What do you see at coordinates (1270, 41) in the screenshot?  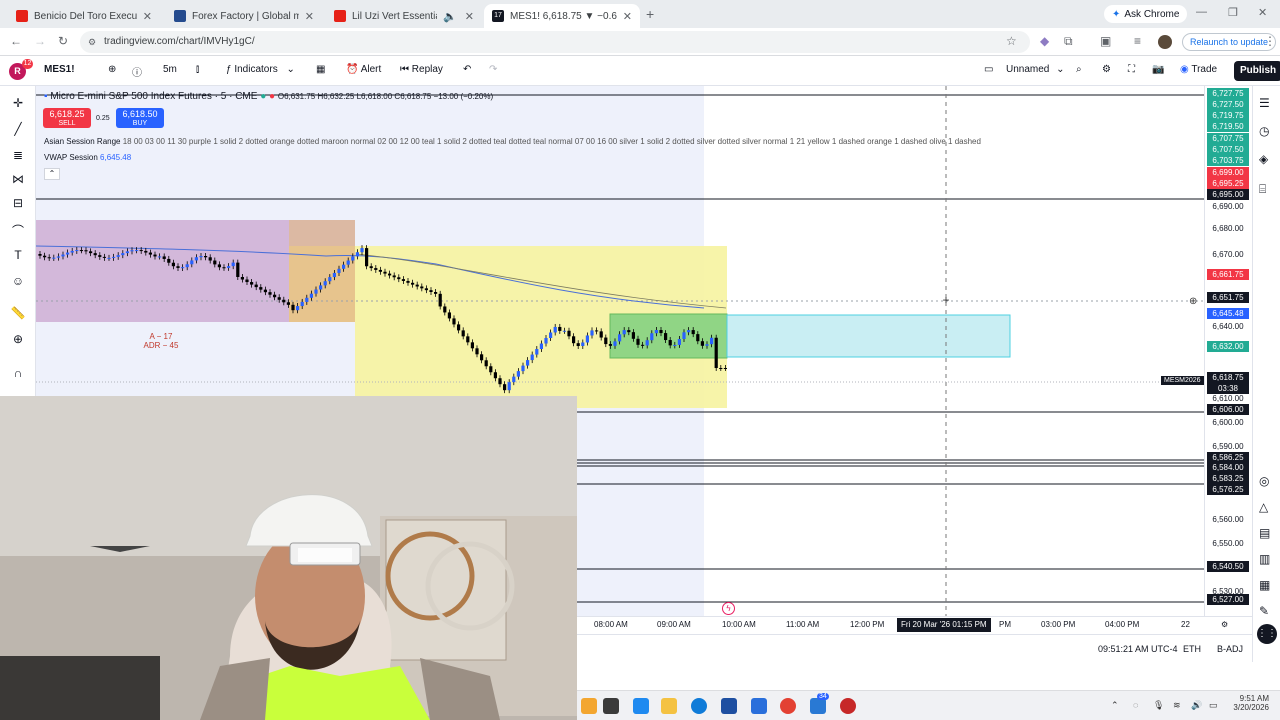 I see `chrome-menu-icon: ⋮` at bounding box center [1270, 41].